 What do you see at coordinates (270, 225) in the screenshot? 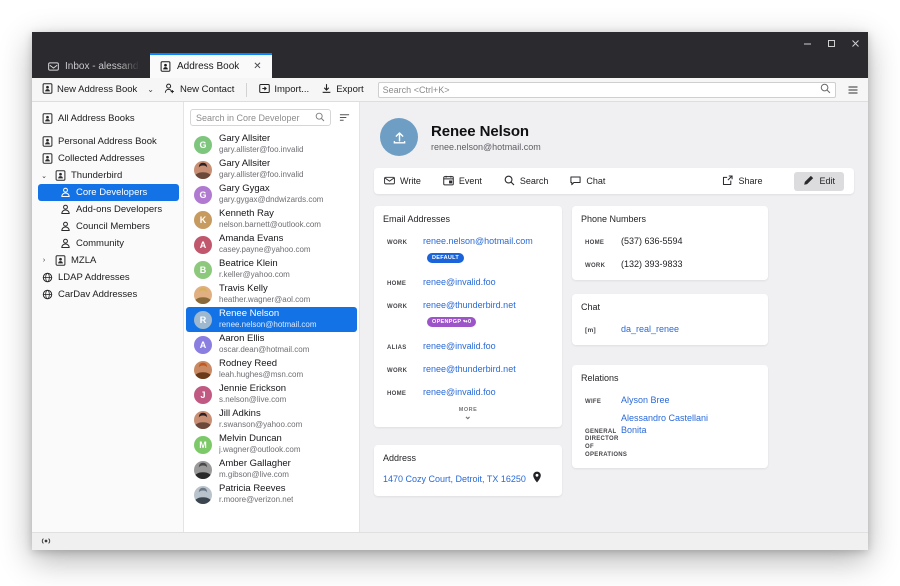
I see `contact-list-item-email: nelson.barnett@outlook.com` at bounding box center [270, 225].